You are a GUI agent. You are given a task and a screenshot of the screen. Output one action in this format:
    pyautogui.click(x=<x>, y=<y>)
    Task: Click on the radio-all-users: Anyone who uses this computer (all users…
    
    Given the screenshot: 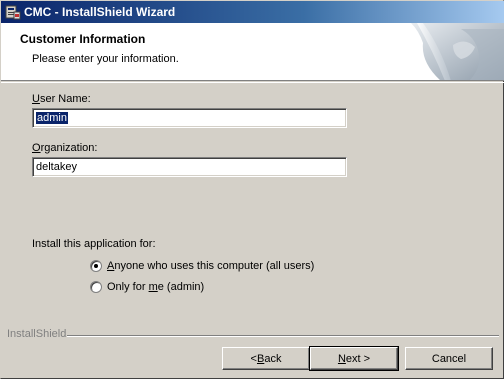 What is the action you would take?
    pyautogui.click(x=202, y=266)
    